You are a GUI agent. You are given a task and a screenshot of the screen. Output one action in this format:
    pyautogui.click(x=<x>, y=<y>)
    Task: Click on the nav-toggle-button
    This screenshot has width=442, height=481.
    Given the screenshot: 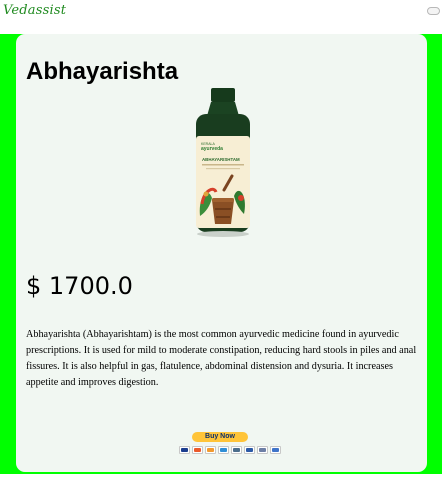 What is the action you would take?
    pyautogui.click(x=433, y=11)
    